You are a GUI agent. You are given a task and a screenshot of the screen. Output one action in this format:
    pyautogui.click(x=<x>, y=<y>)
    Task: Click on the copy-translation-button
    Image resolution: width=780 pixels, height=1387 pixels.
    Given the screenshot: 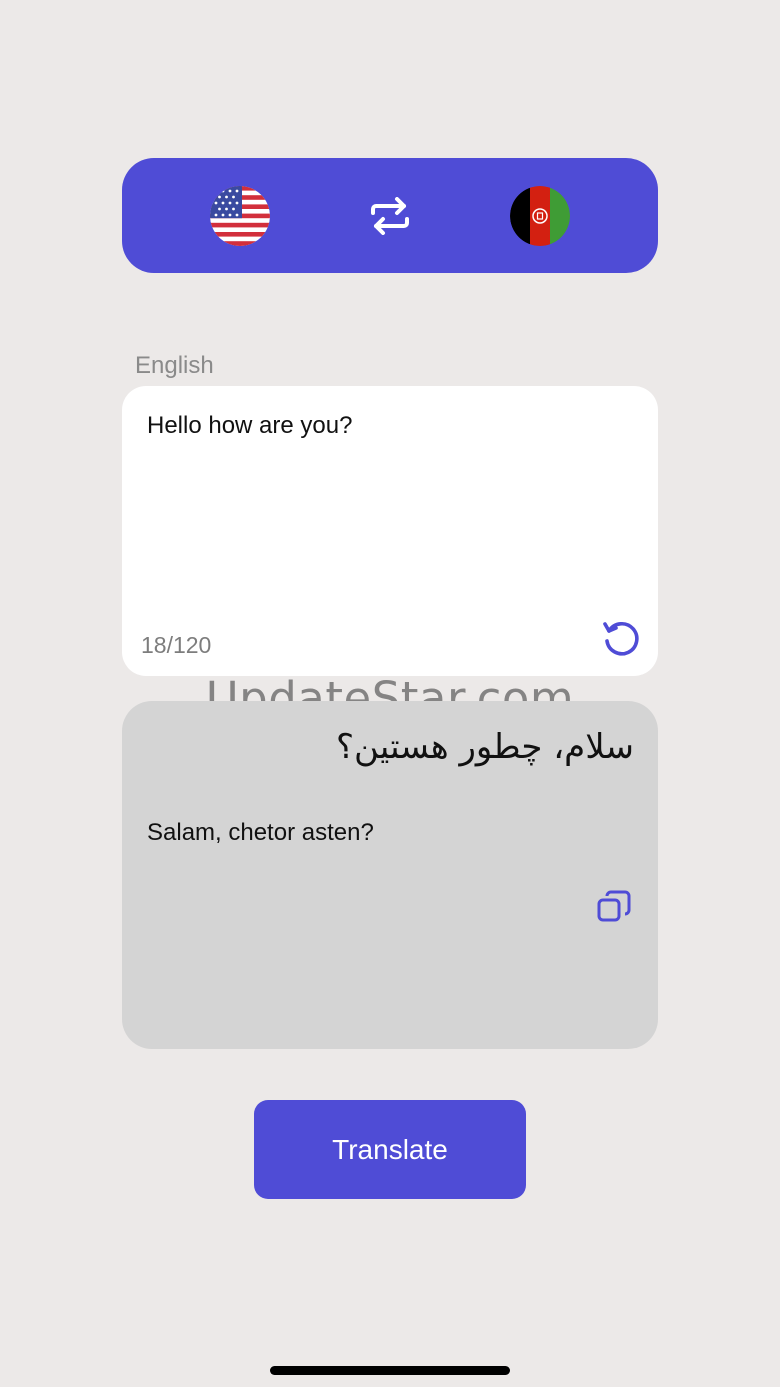 What is the action you would take?
    pyautogui.click(x=614, y=907)
    